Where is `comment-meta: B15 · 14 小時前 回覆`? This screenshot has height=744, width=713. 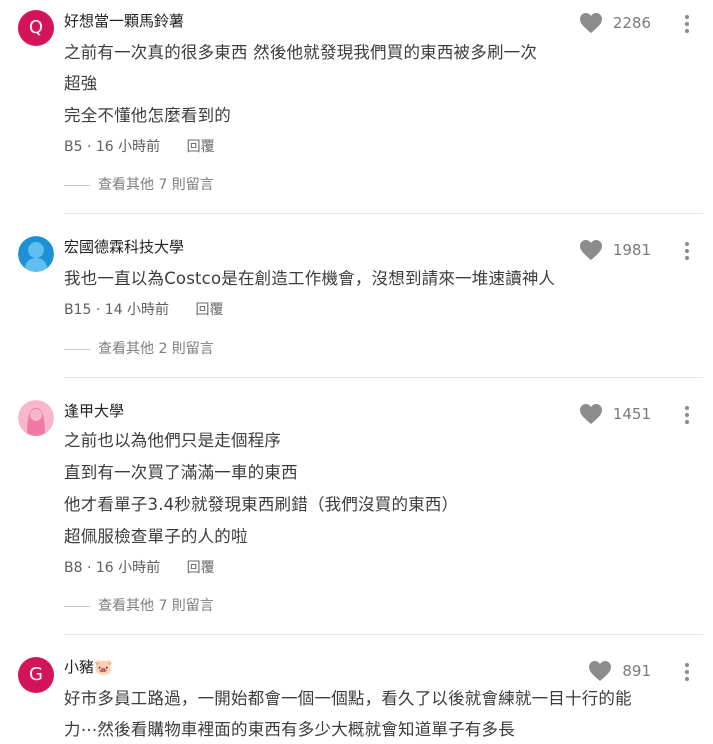
comment-meta: B15 · 14 小時前 回覆 is located at coordinates (144, 310).